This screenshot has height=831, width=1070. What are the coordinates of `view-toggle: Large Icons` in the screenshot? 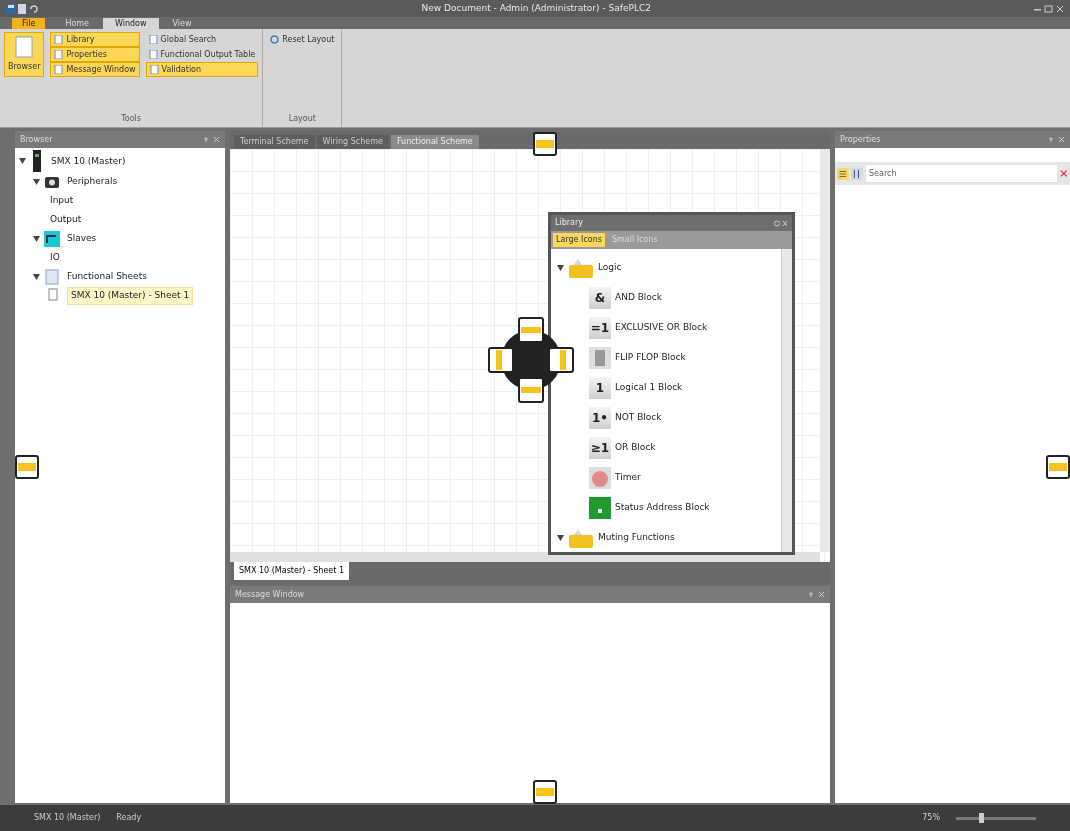 It's located at (579, 240).